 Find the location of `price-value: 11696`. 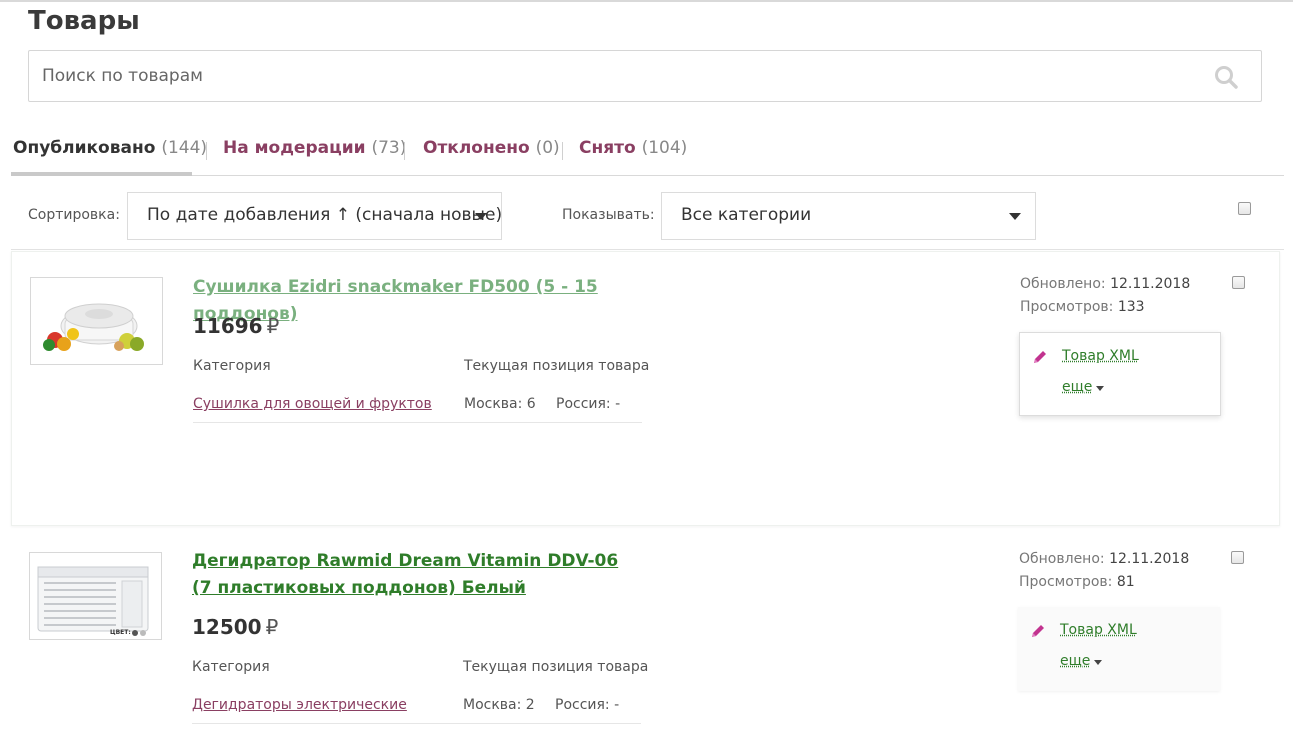

price-value: 11696 is located at coordinates (228, 326).